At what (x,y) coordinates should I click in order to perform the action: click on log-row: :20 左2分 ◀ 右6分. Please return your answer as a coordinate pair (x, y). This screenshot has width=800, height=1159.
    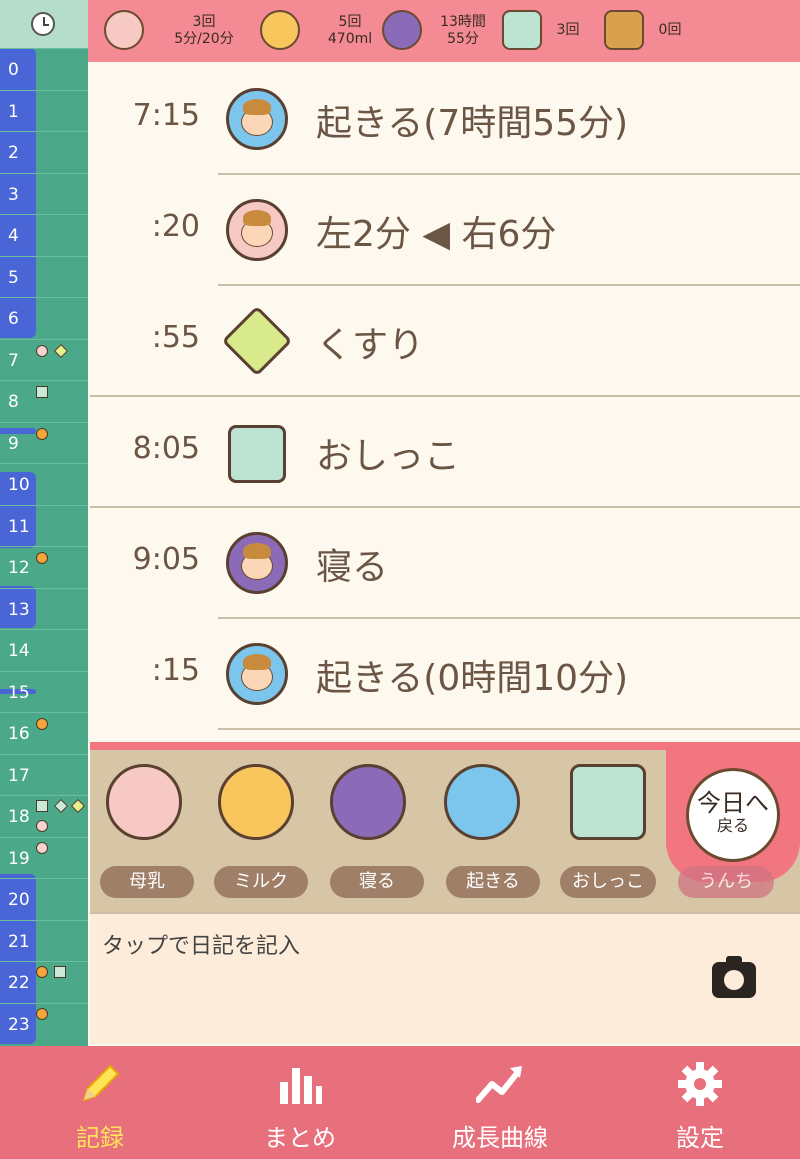
    Looking at the image, I should click on (445, 230).